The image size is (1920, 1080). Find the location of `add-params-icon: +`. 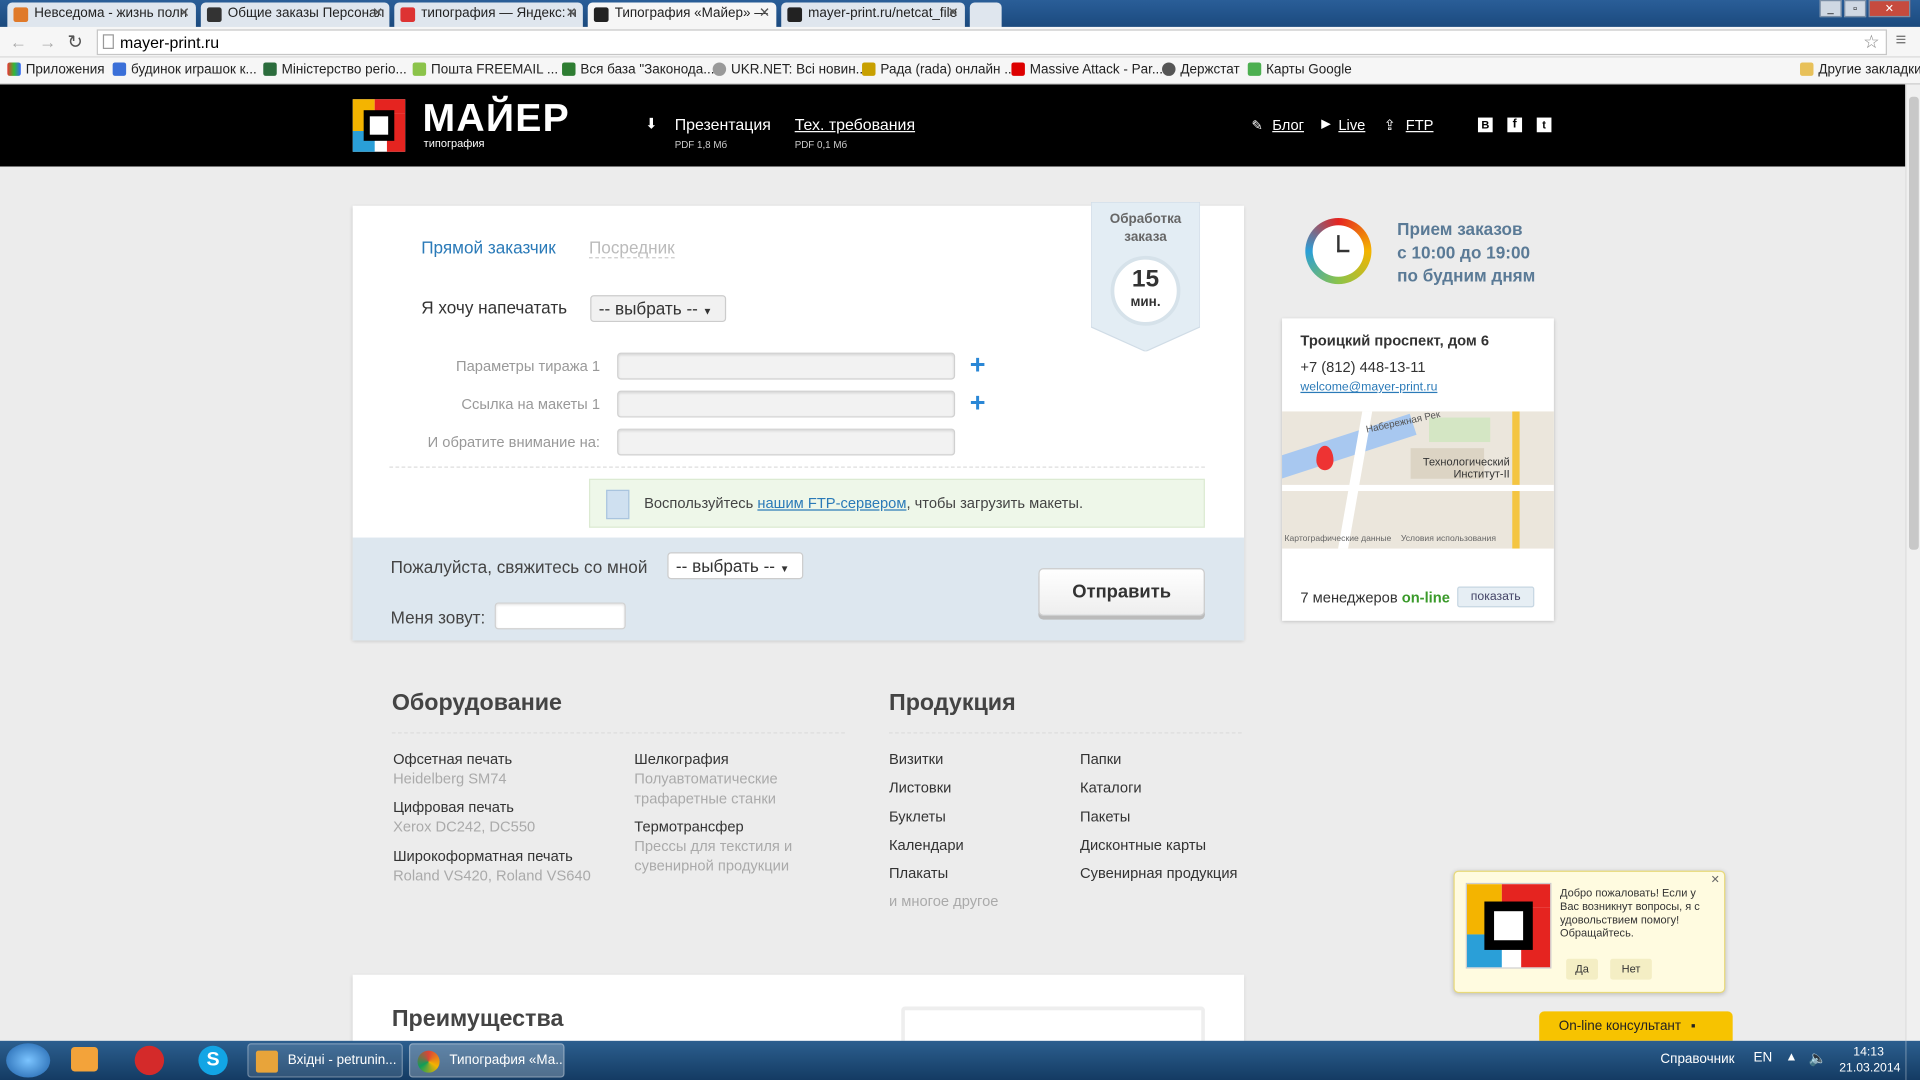

add-params-icon: + is located at coordinates (978, 365).